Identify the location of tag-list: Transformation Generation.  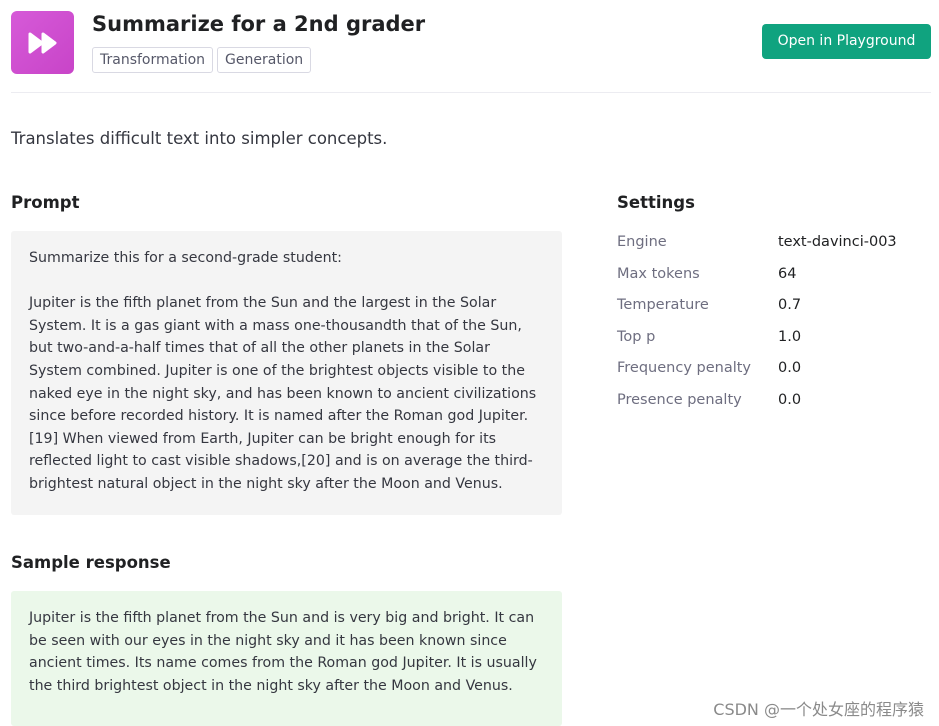
(202, 60).